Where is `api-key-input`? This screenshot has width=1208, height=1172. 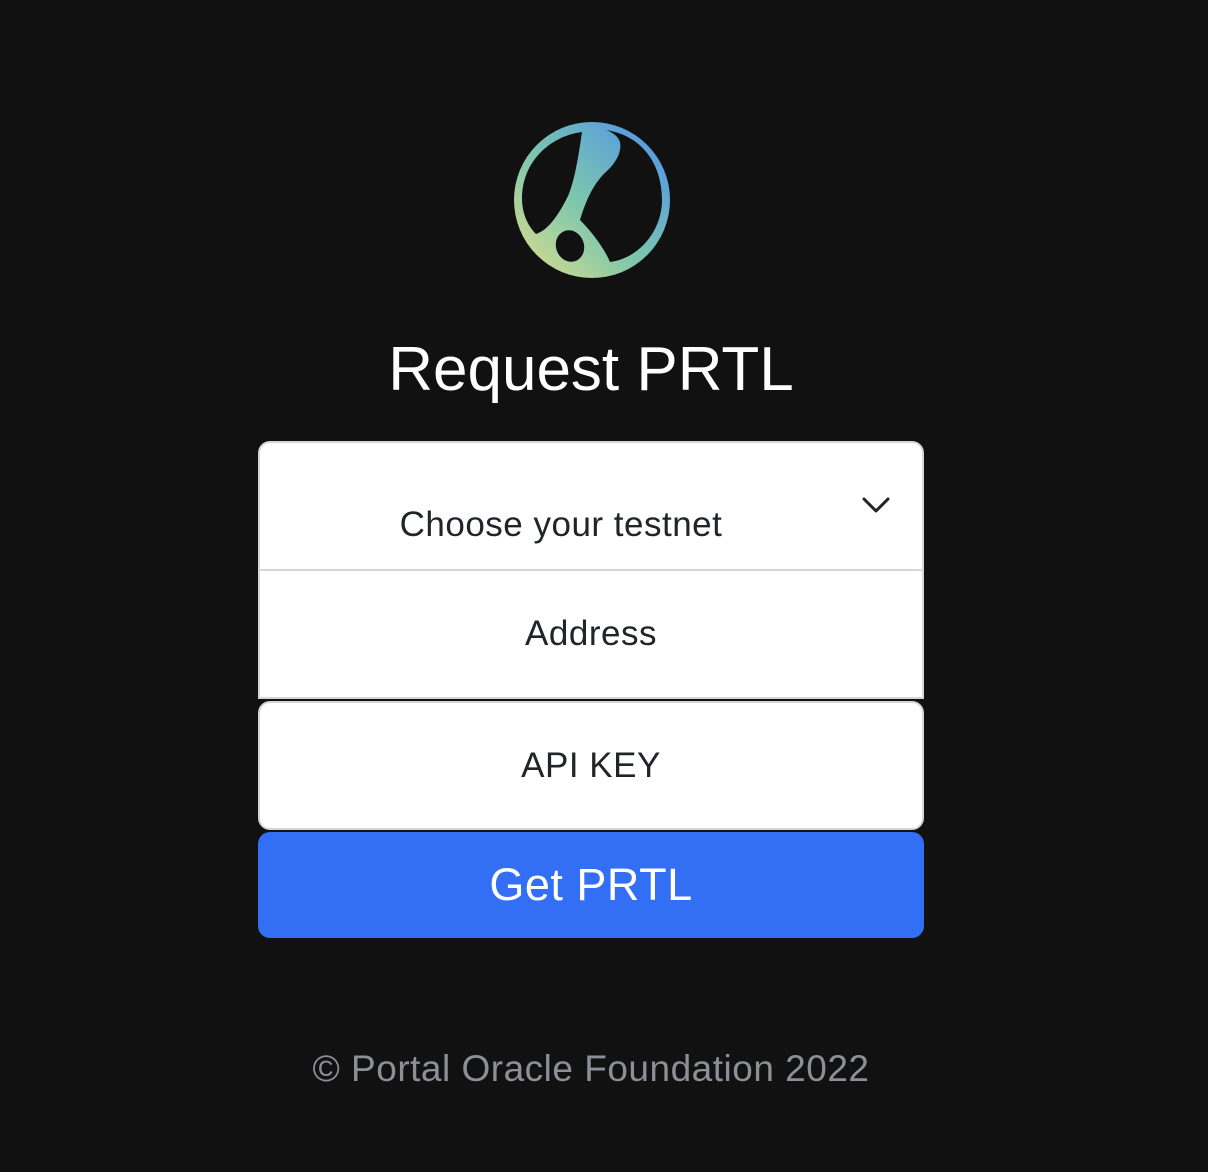 api-key-input is located at coordinates (591, 765).